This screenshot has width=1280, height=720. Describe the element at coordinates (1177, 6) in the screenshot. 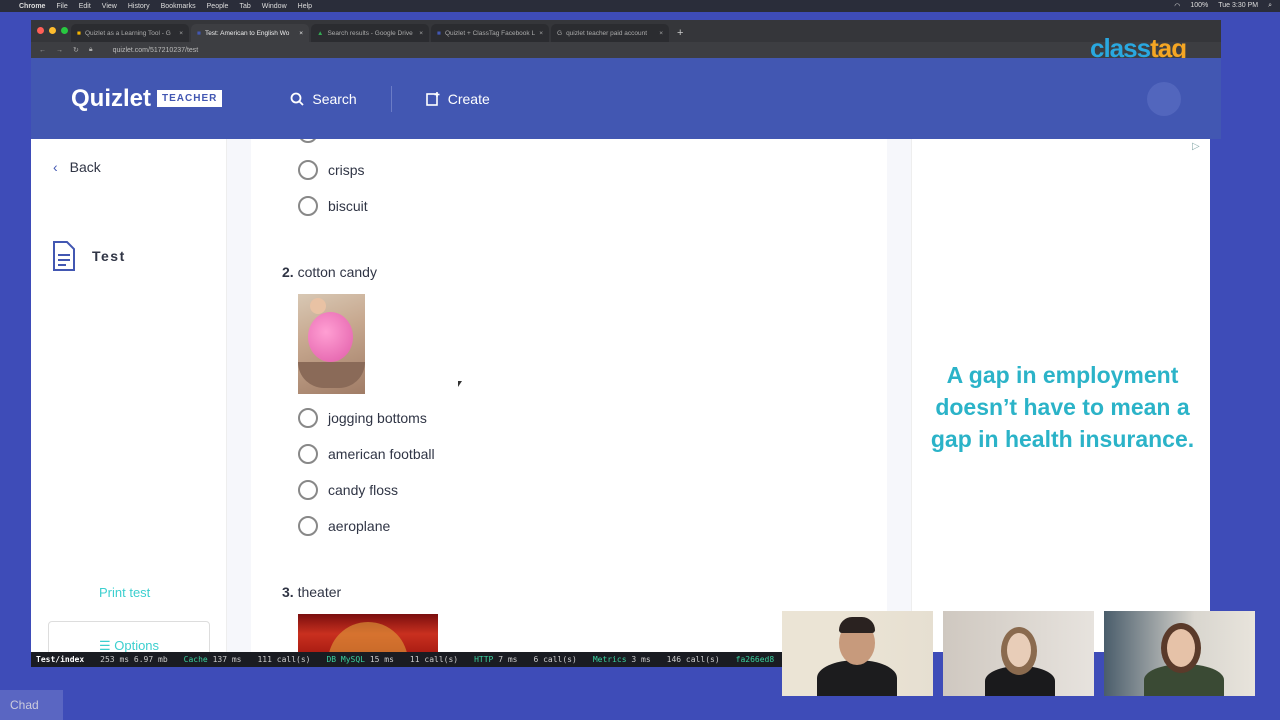

I see `wifi-icon: ◠` at that location.